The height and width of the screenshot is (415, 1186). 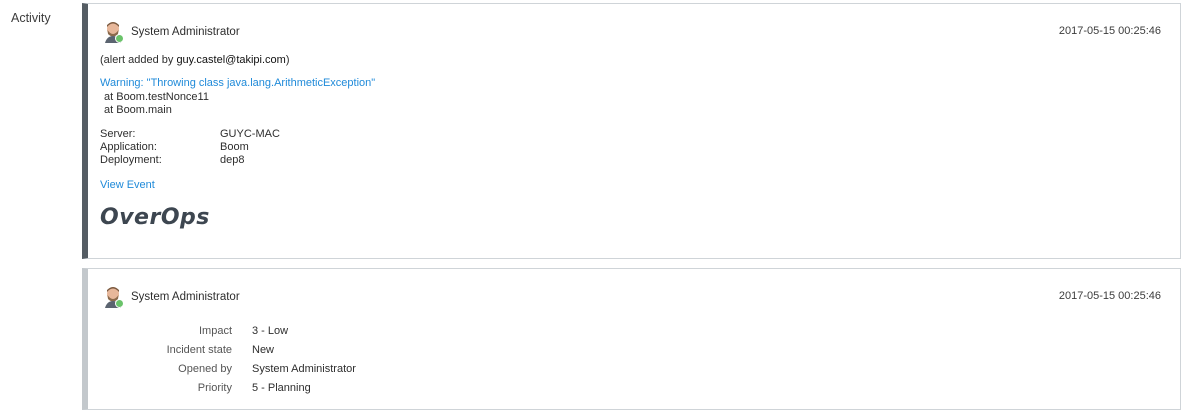 What do you see at coordinates (205, 368) in the screenshot?
I see `field-label: Opened by` at bounding box center [205, 368].